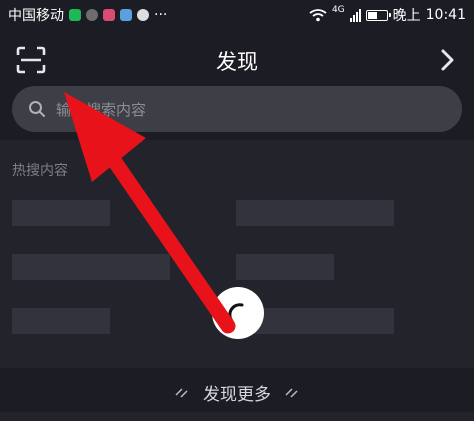 The height and width of the screenshot is (421, 474). Describe the element at coordinates (237, 109) in the screenshot. I see `search-bar: 输入搜索内容` at that location.